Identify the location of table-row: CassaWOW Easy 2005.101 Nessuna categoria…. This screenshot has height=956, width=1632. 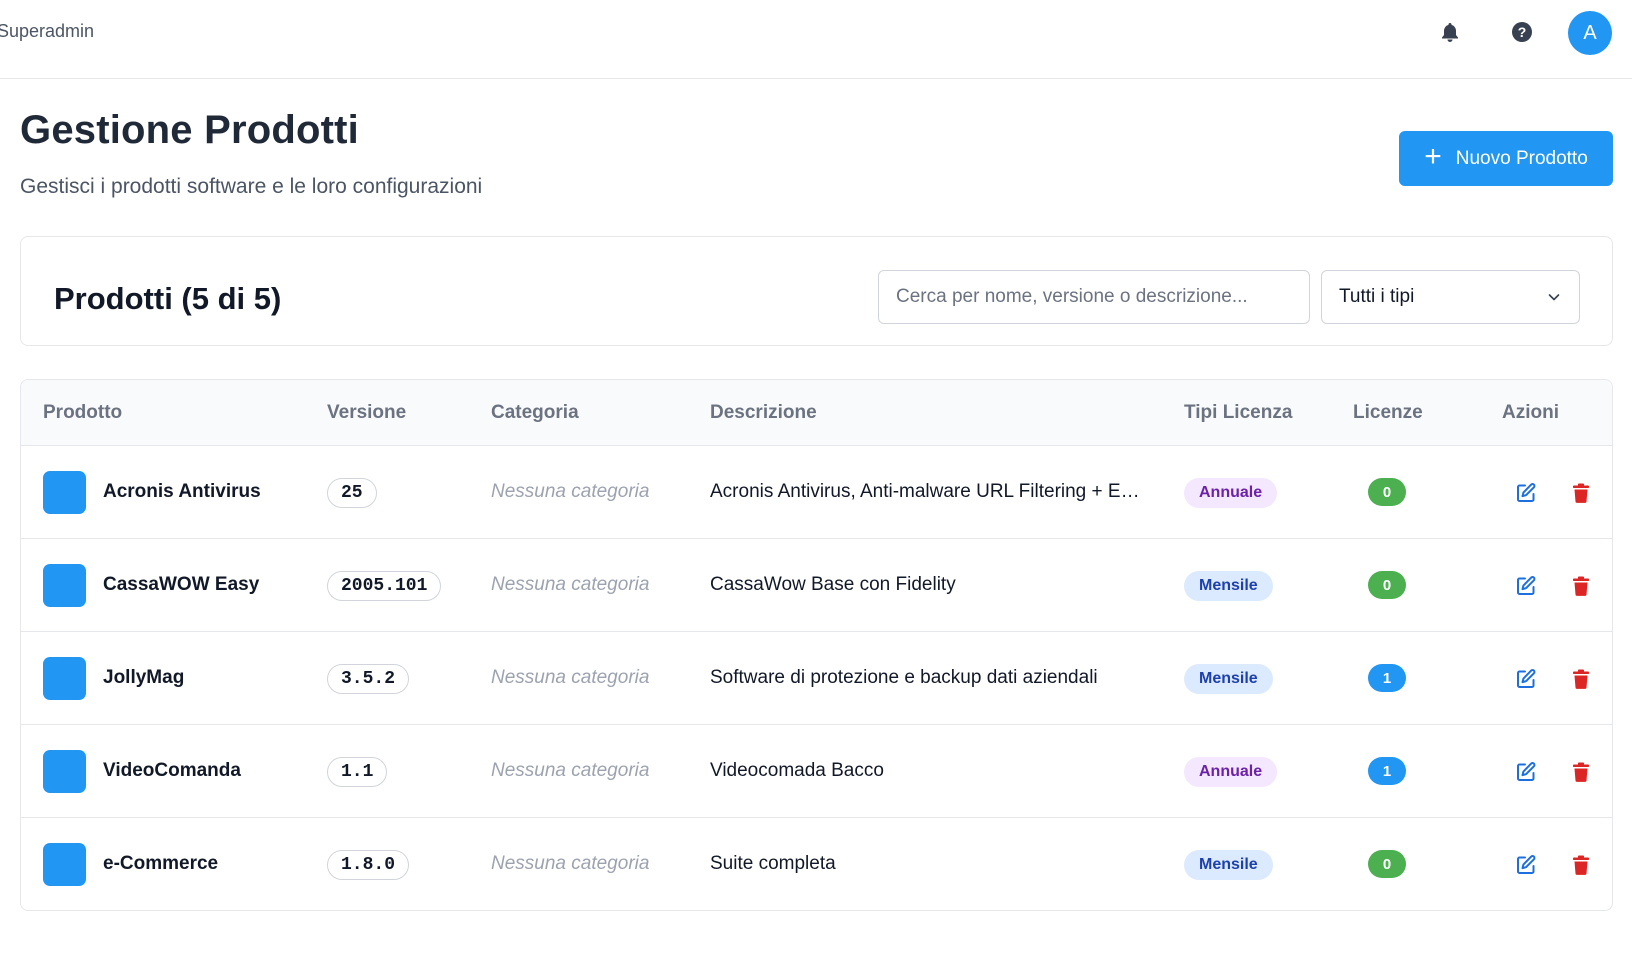
(816, 585).